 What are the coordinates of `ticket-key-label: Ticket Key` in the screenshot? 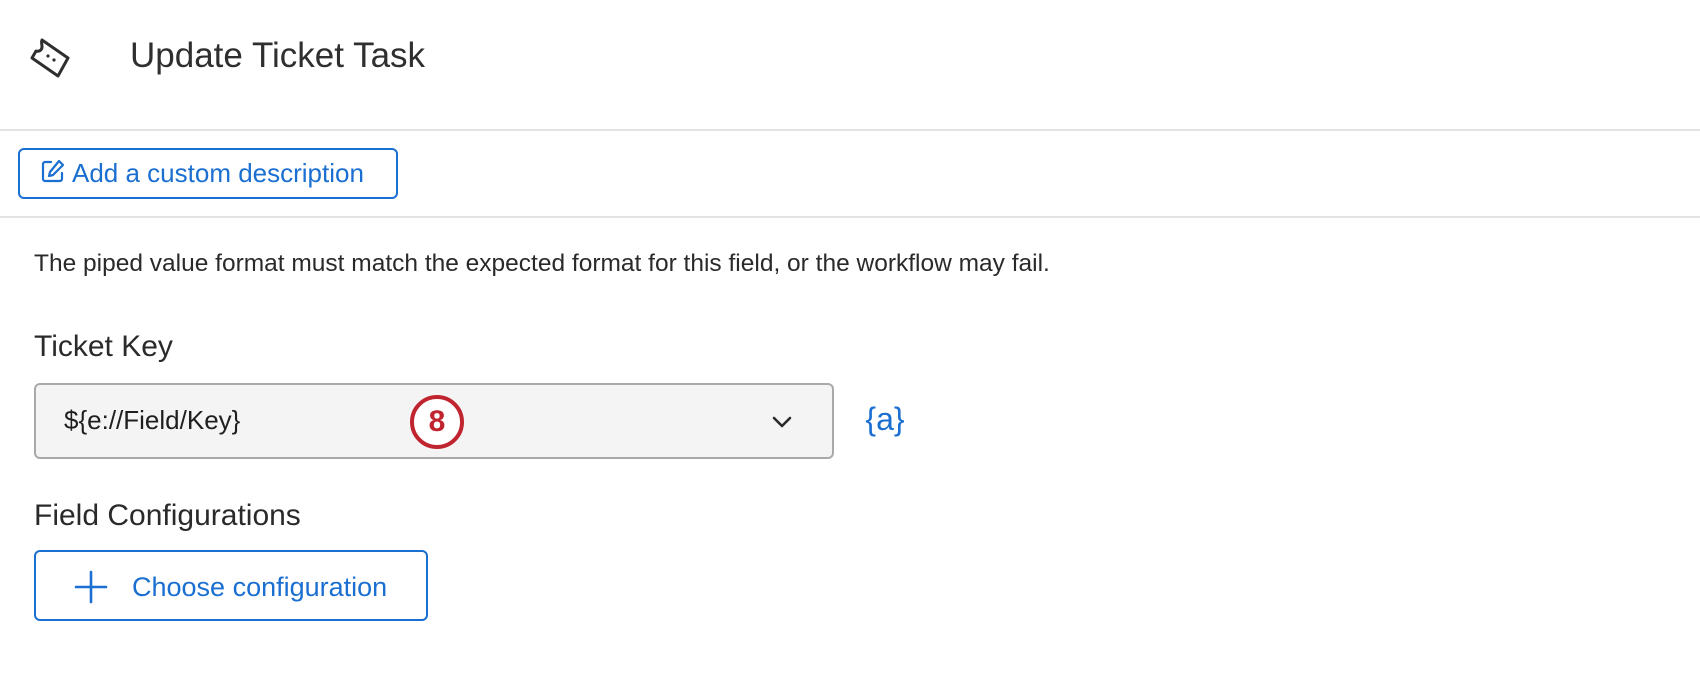 It's located at (103, 346).